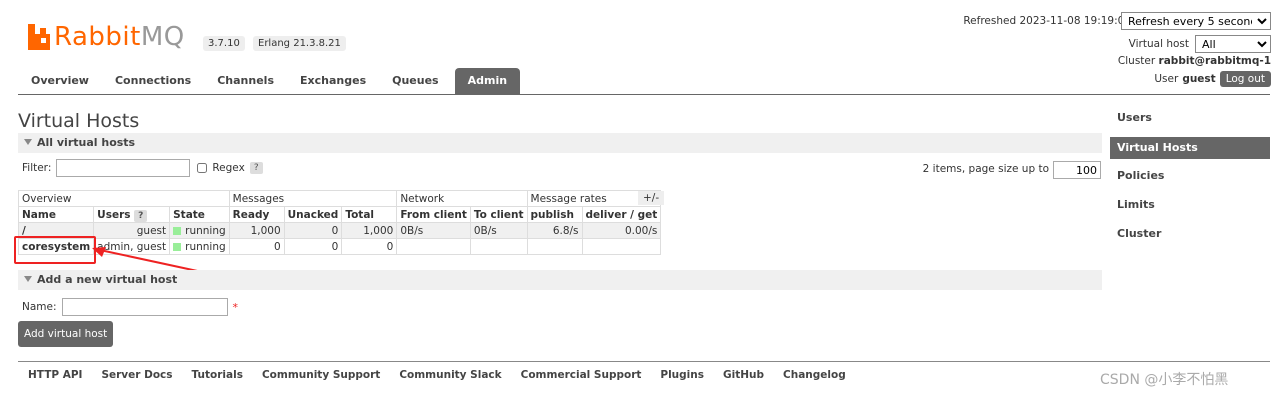 This screenshot has height=398, width=1287. Describe the element at coordinates (136, 375) in the screenshot. I see `footer-link-server-docs: Server Docs` at that location.